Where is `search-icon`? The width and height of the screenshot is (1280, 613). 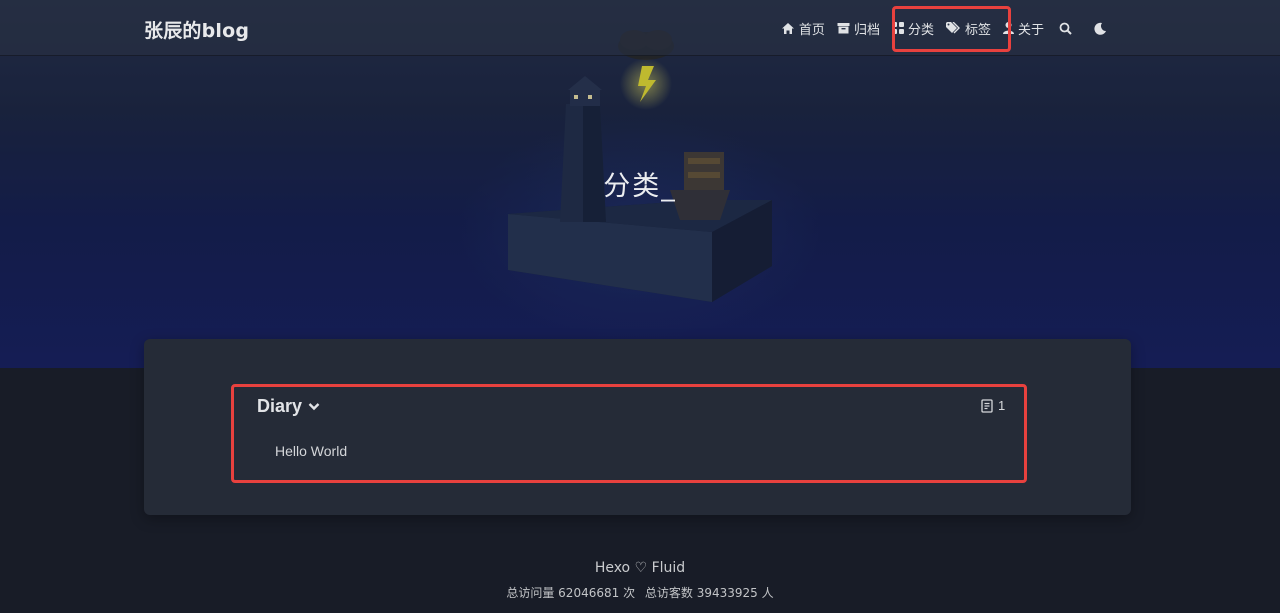 search-icon is located at coordinates (1065, 28).